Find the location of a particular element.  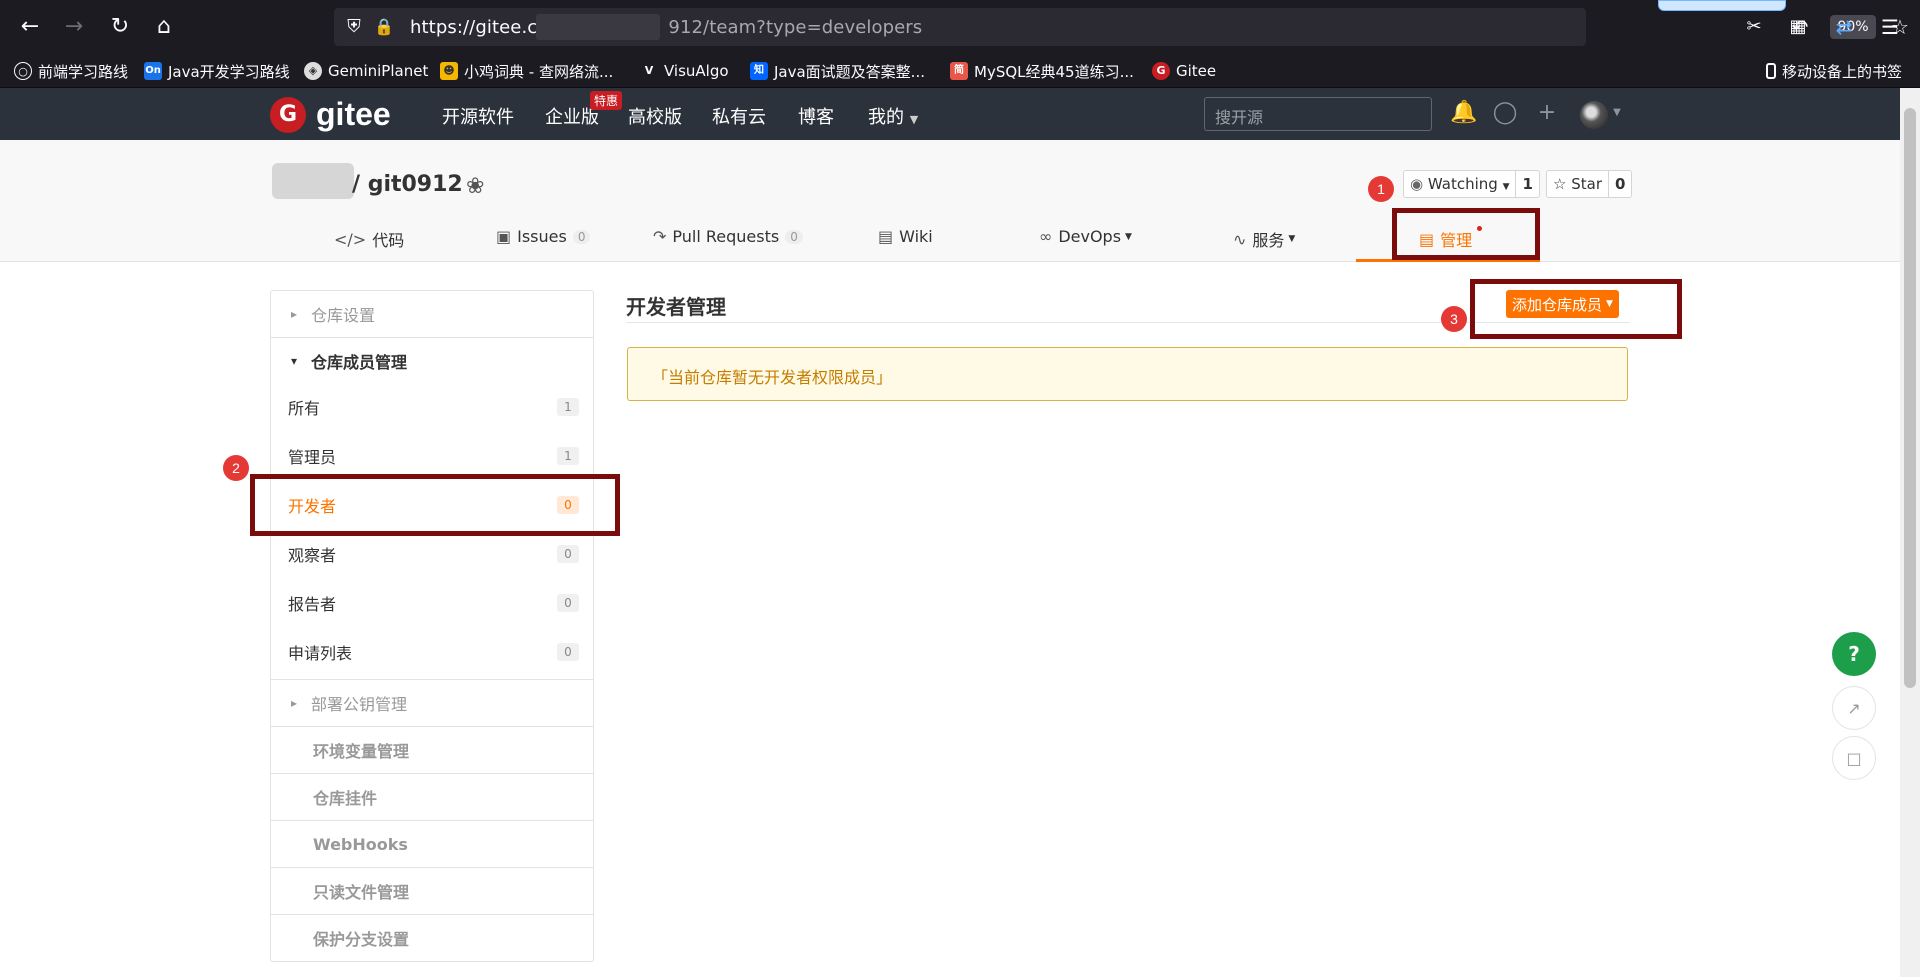

tab-pull-requests: ↷ Pull Requests 0 is located at coordinates (728, 236).